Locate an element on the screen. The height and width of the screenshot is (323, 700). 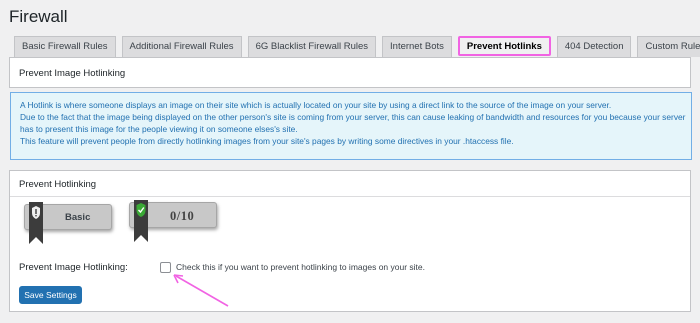
postbox-title: Prevent Hotlinking is located at coordinates (58, 184).